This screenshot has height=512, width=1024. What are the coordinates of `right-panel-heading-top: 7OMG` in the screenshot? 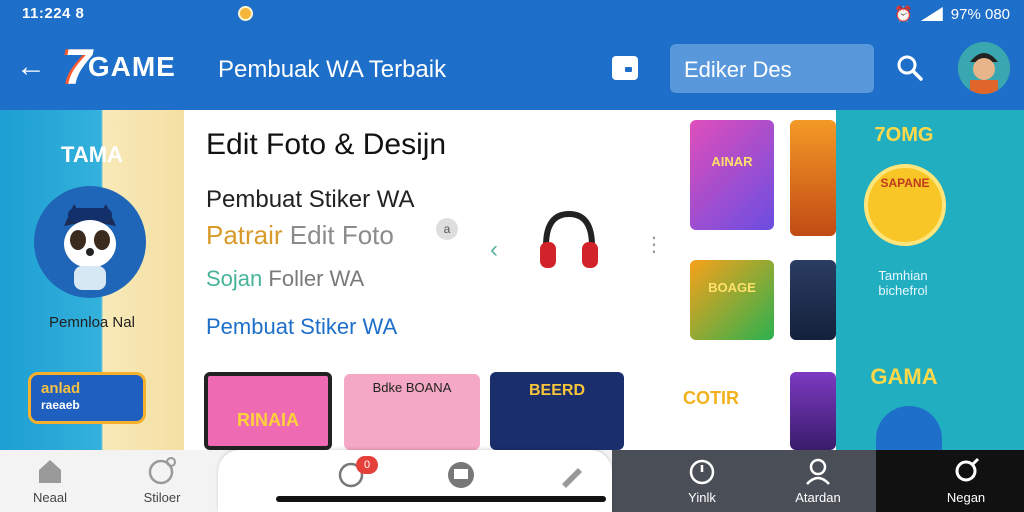 It's located at (904, 135).